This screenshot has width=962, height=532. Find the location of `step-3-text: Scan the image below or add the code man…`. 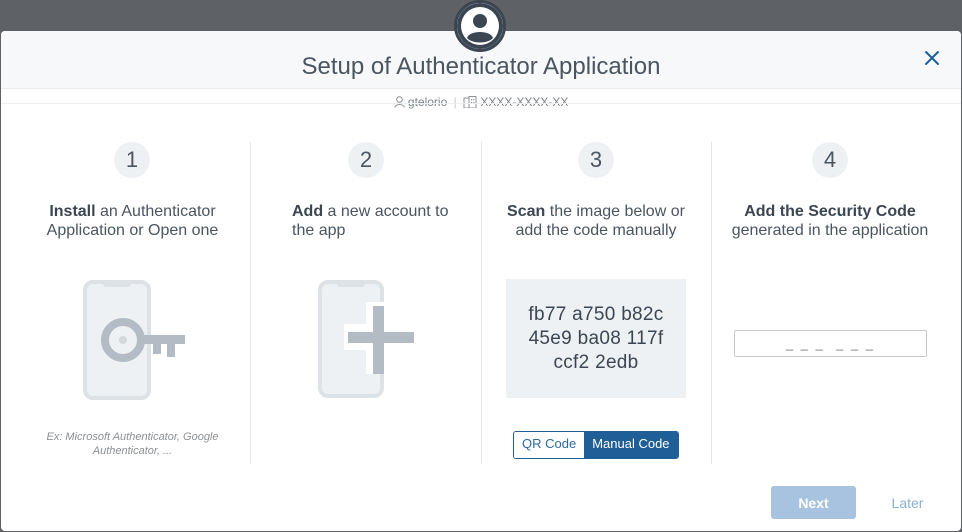

step-3-text: Scan the image below or add the code man… is located at coordinates (596, 221).